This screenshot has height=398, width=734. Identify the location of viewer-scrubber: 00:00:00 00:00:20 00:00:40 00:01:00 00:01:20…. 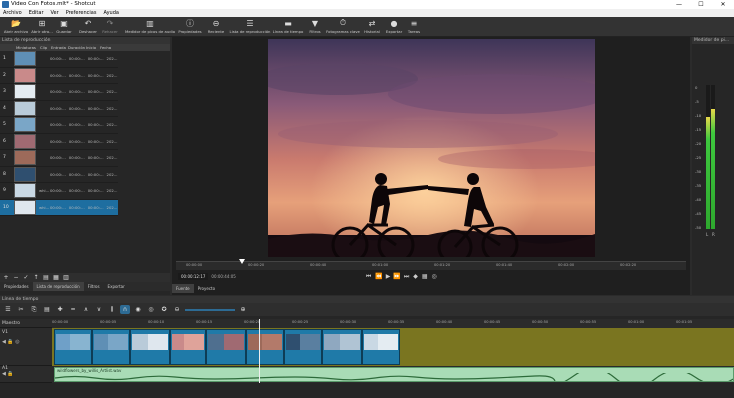
(431, 265).